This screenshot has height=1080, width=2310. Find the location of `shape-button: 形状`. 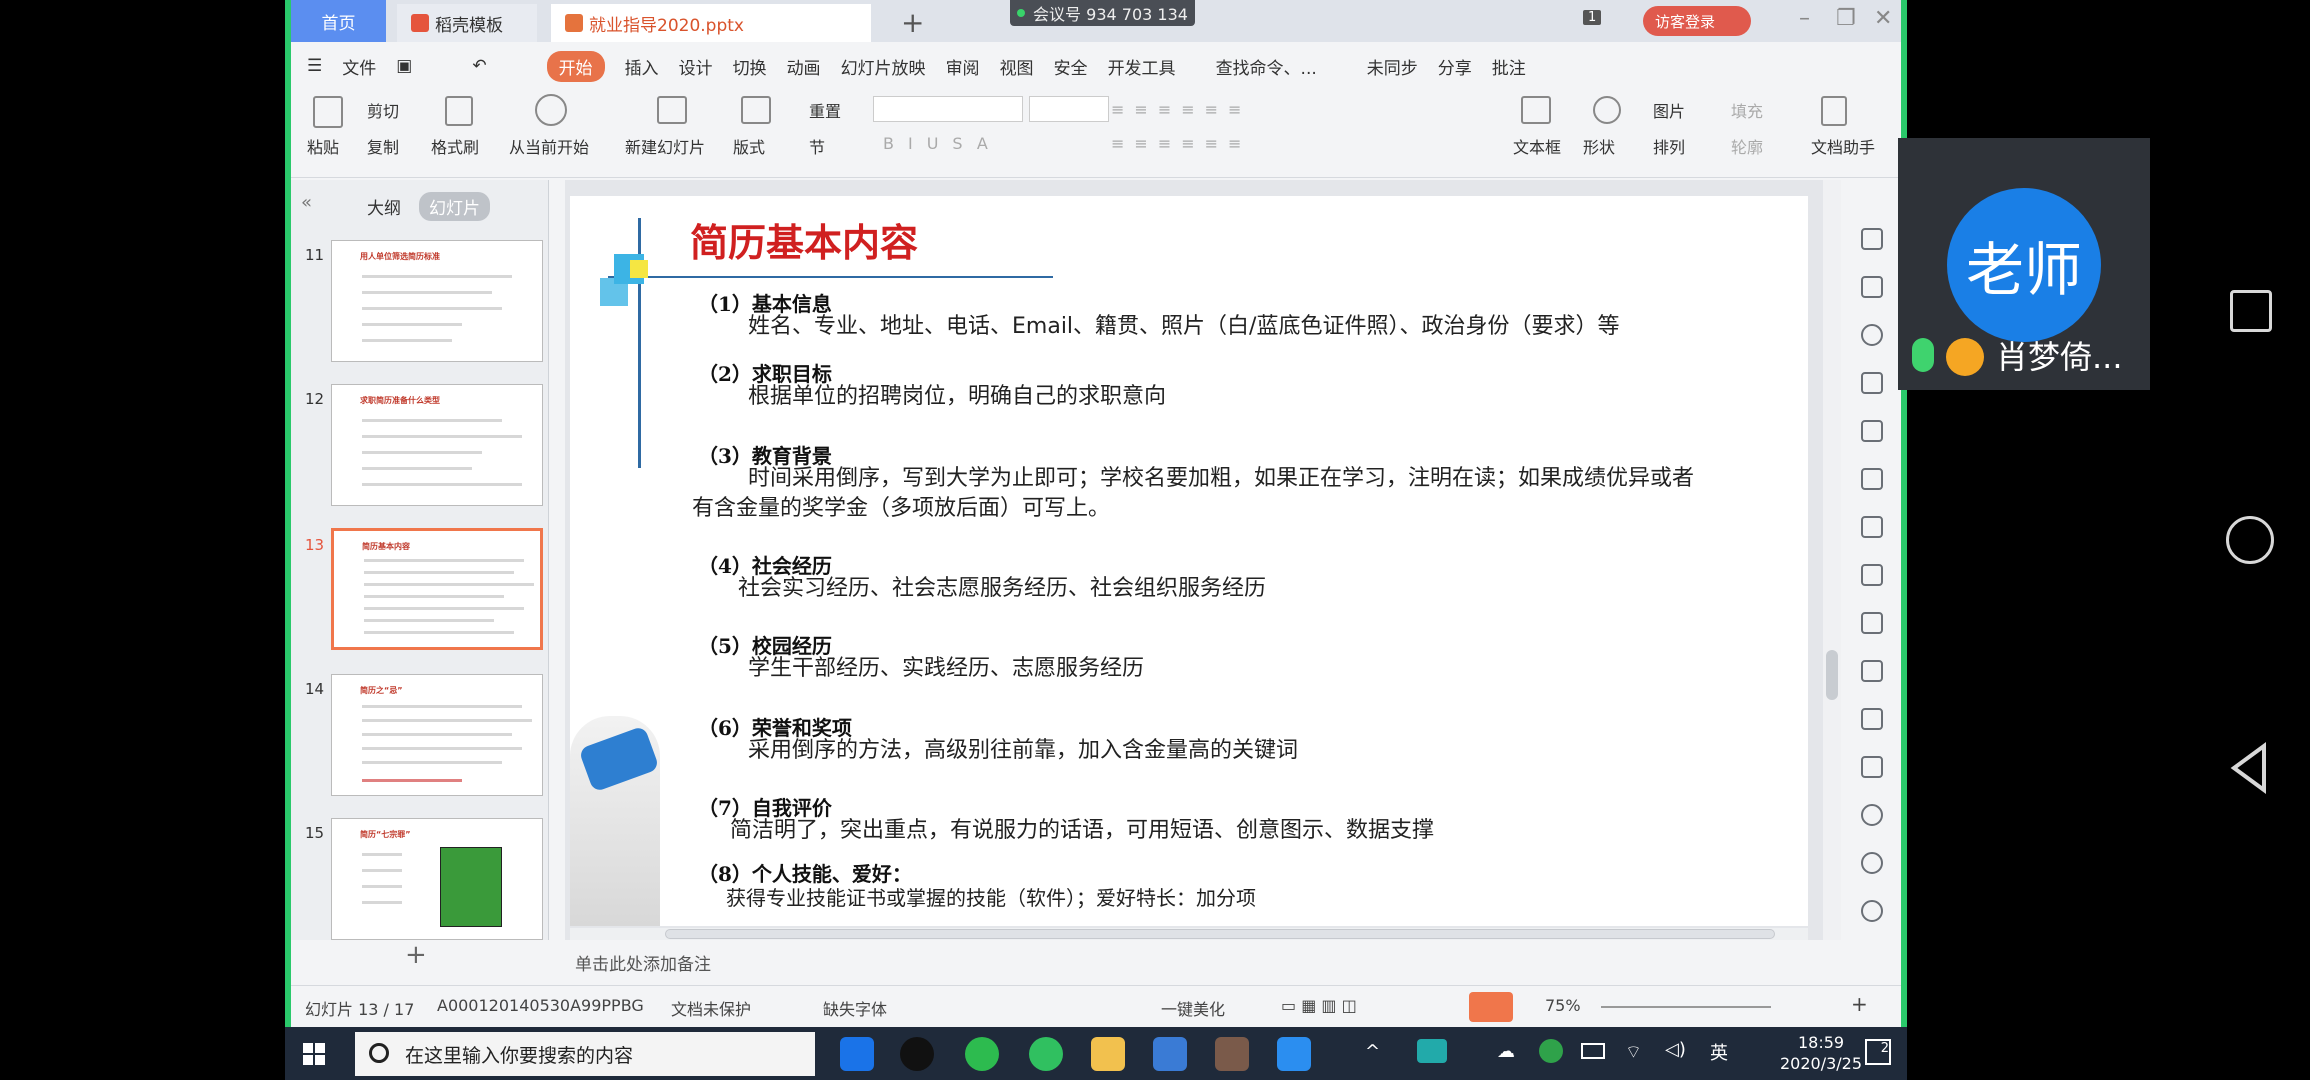

shape-button: 形状 is located at coordinates (1599, 146).